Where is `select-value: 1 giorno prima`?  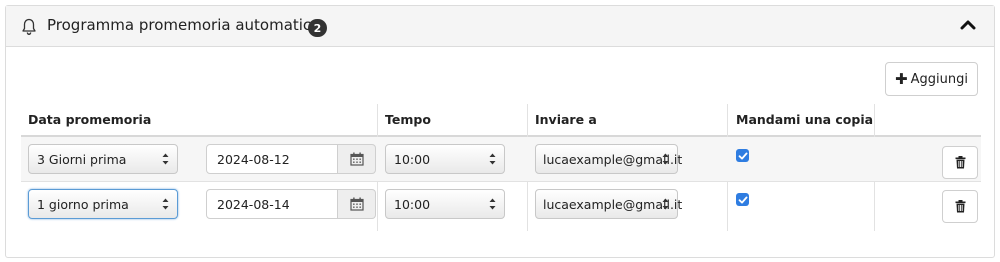 select-value: 1 giorno prima is located at coordinates (83, 204).